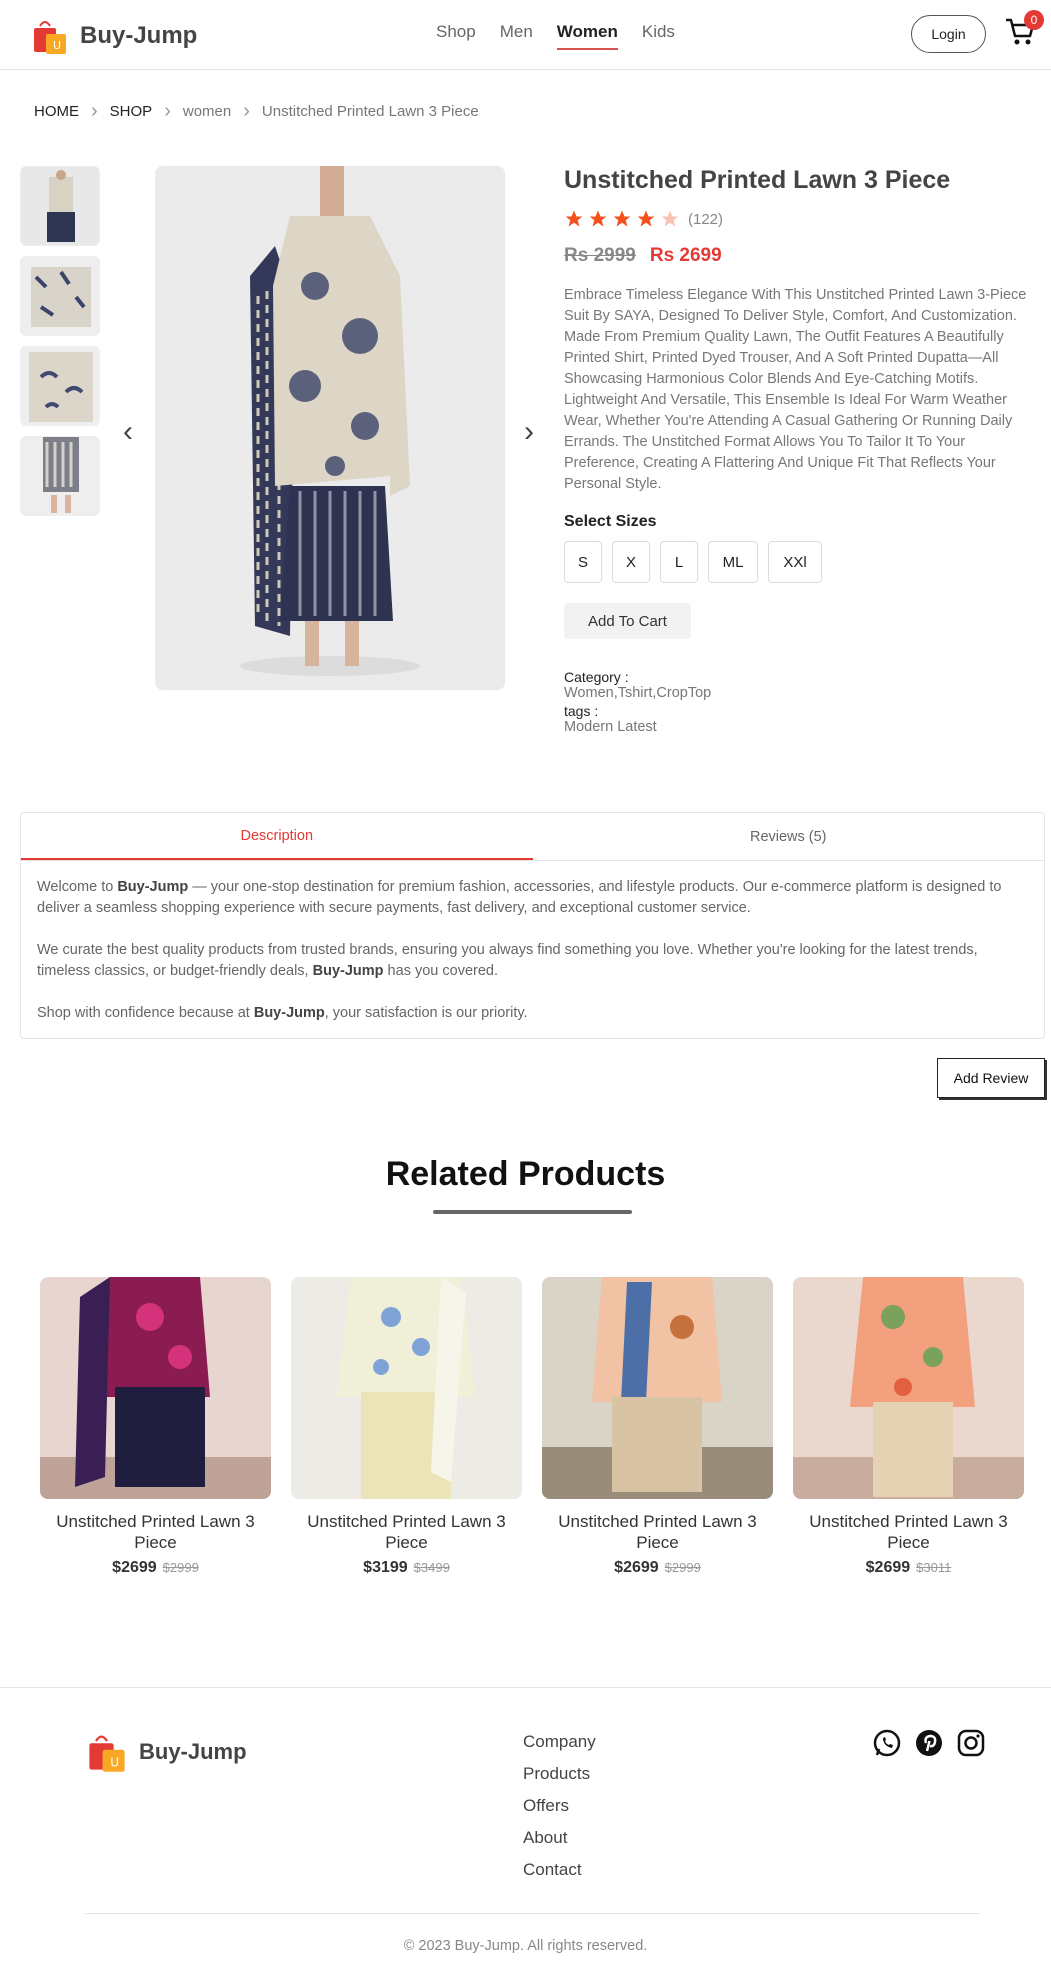 The image size is (1051, 1977). I want to click on size-option-l: L, so click(679, 562).